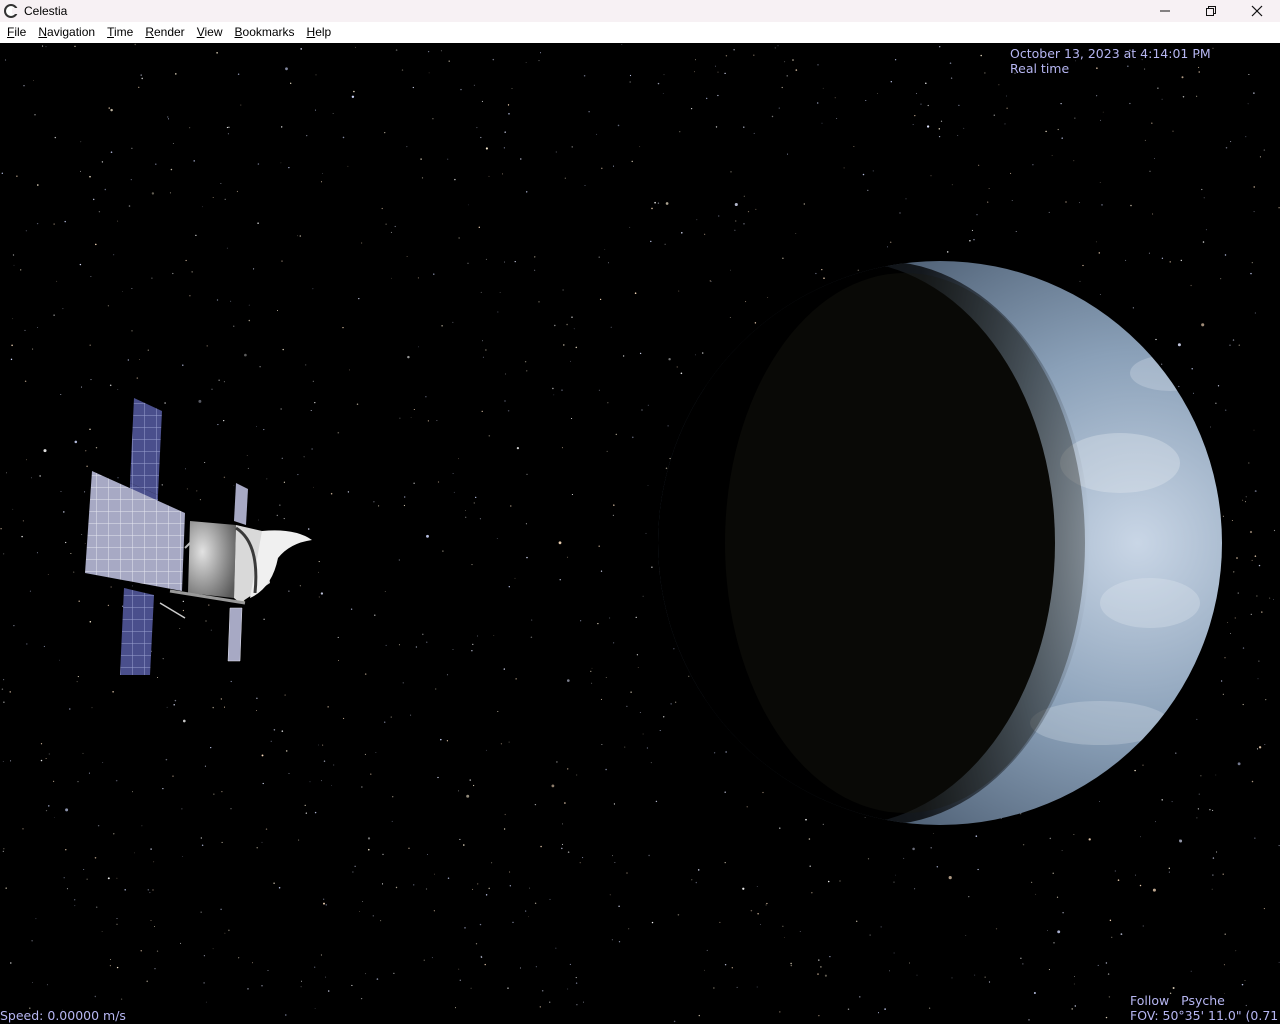 The width and height of the screenshot is (1280, 1024). Describe the element at coordinates (16, 32) in the screenshot. I see `menu-file: File` at that location.